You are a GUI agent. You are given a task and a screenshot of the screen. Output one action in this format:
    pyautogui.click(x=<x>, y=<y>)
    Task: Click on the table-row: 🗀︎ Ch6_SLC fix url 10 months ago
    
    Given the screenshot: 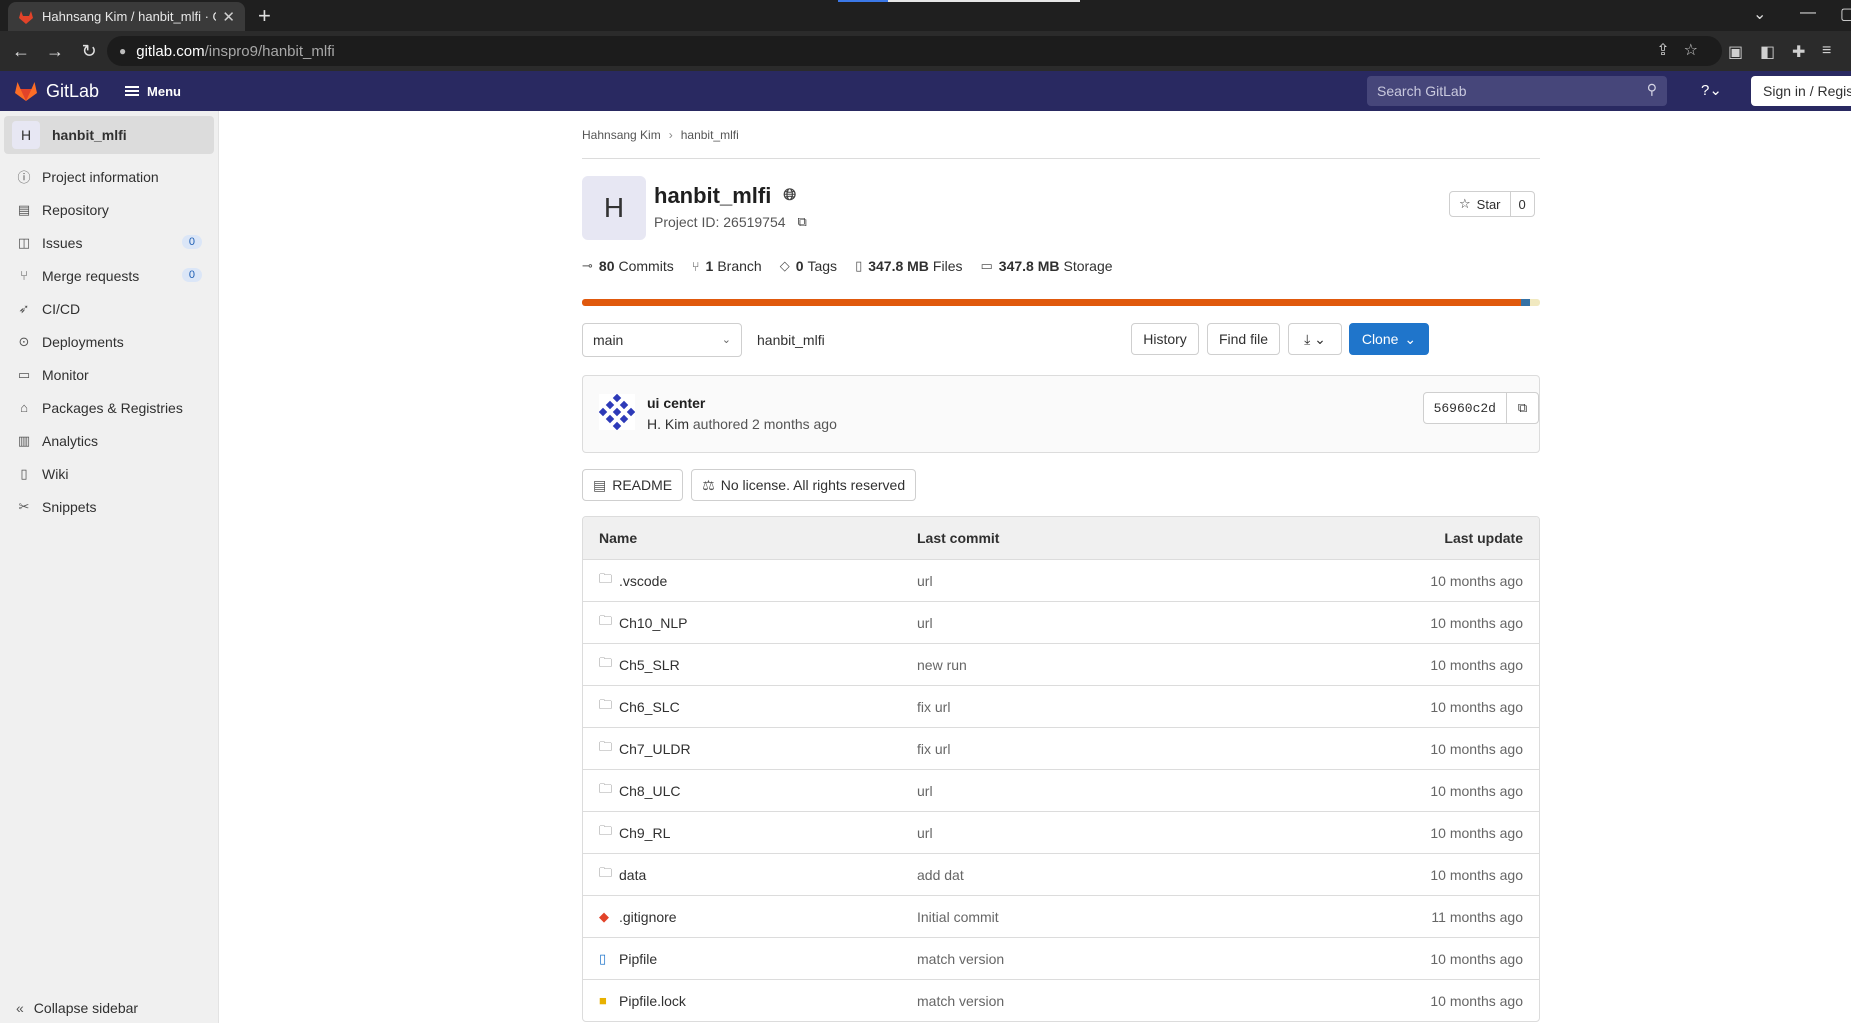 What is the action you would take?
    pyautogui.click(x=1061, y=706)
    